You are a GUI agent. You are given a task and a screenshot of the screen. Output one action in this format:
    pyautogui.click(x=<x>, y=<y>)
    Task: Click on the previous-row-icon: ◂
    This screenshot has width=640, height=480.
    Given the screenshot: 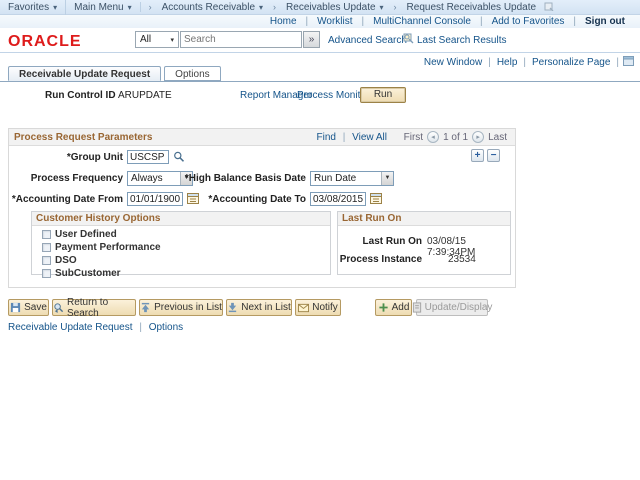 What is the action you would take?
    pyautogui.click(x=433, y=137)
    